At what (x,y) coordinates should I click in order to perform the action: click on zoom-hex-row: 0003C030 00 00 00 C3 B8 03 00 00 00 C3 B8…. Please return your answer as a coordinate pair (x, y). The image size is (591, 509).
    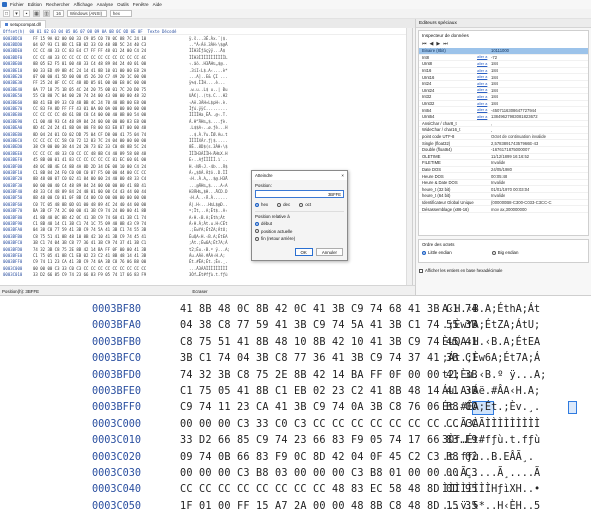
    Looking at the image, I should click on (295, 476).